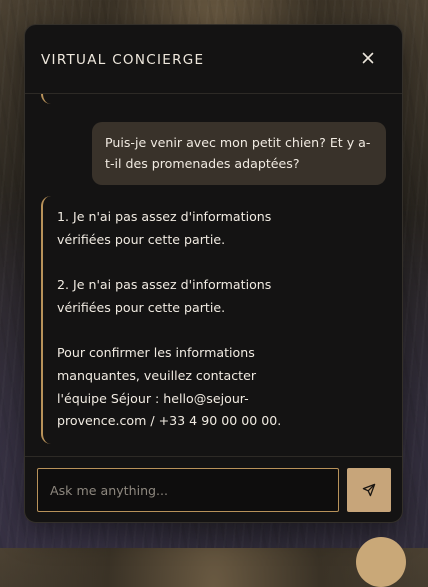 The image size is (428, 587). I want to click on chat-composer, so click(213, 489).